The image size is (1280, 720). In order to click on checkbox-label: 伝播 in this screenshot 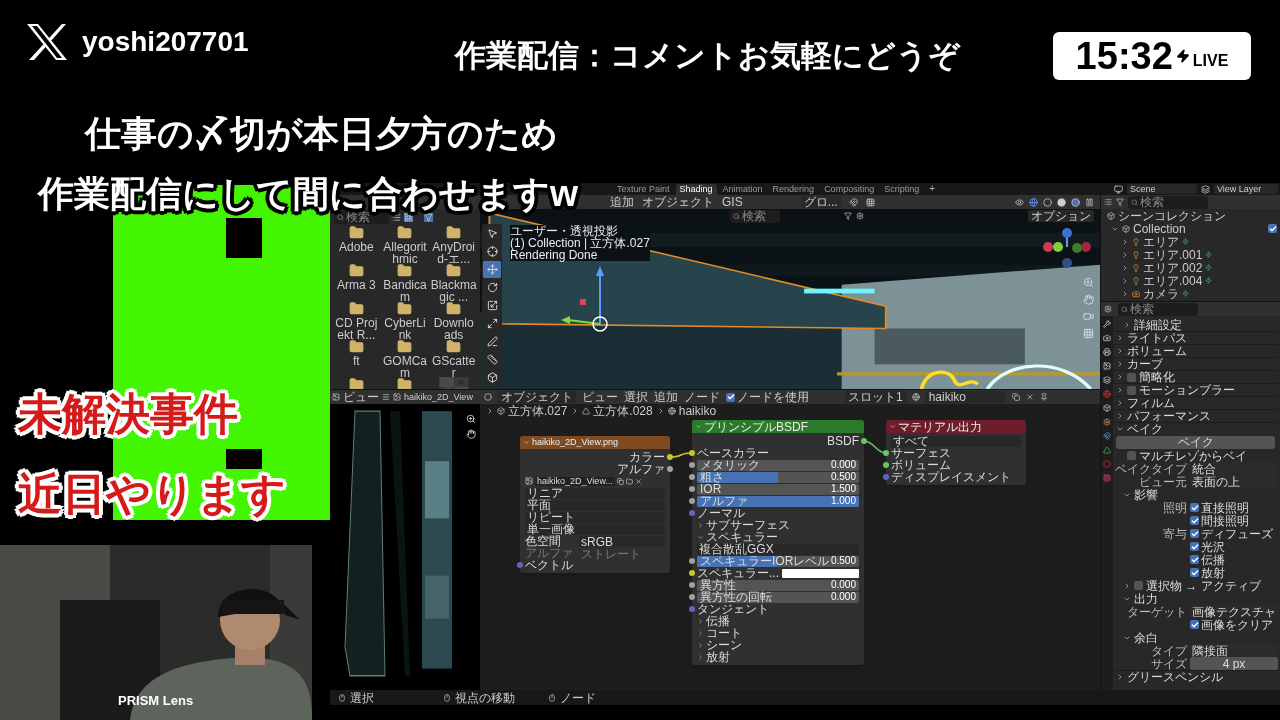, I will do `click(1213, 559)`.